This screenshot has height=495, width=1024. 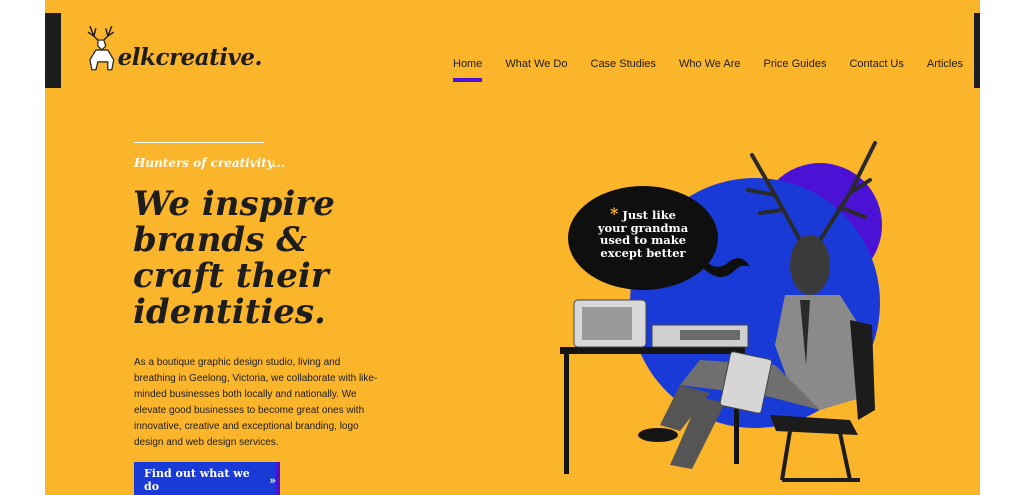 What do you see at coordinates (231, 276) in the screenshot?
I see `headline-line: craft their` at bounding box center [231, 276].